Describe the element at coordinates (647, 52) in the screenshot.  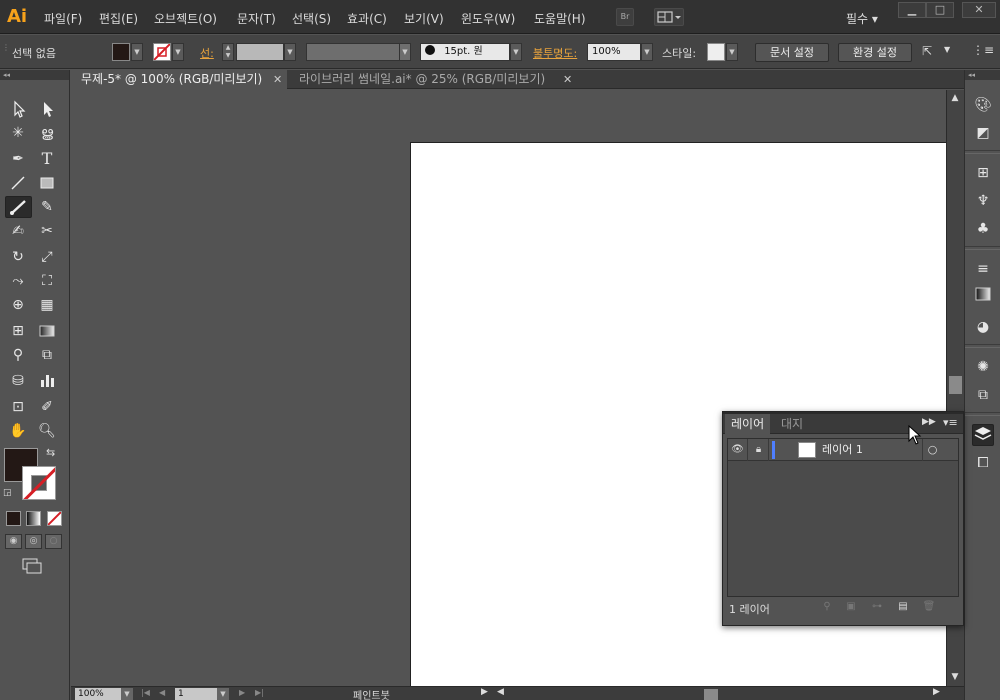
I see `opacity-dropdown: ▼` at that location.